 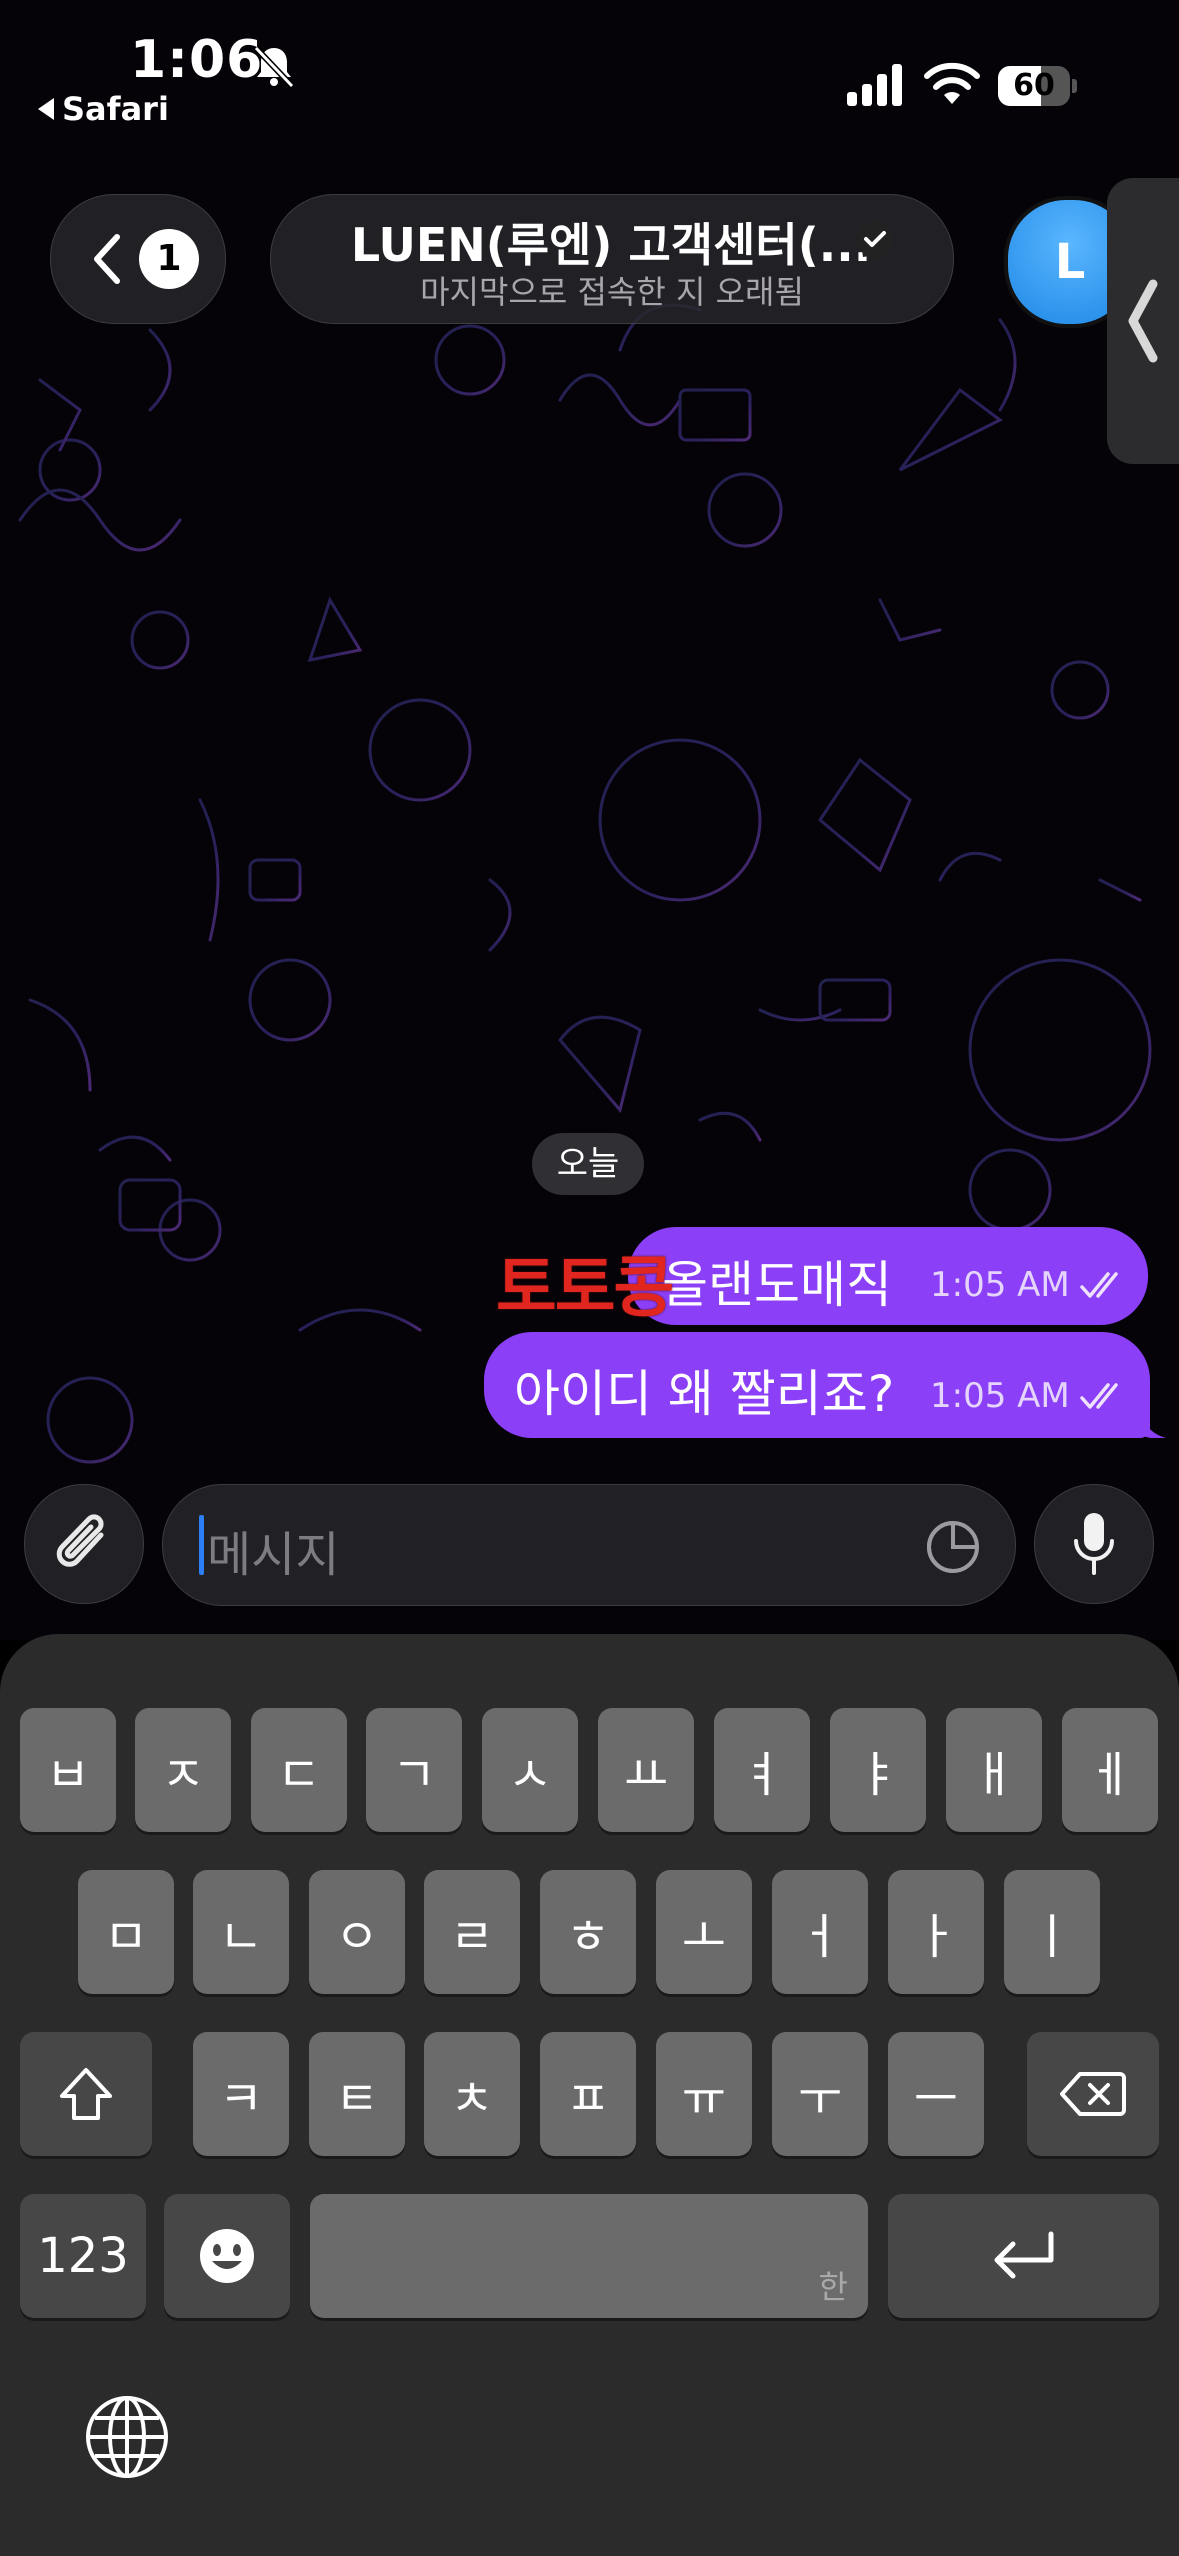 I want to click on key: ㅏ, so click(x=936, y=1932).